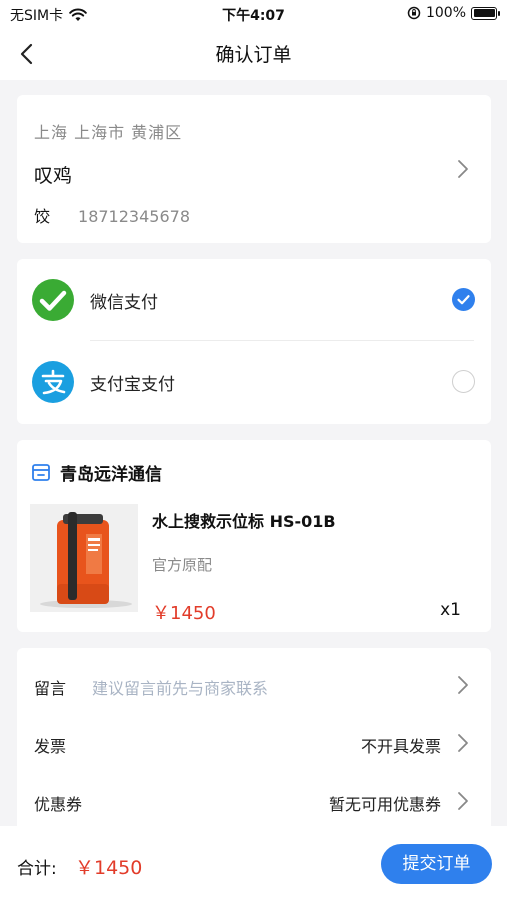  Describe the element at coordinates (124, 303) in the screenshot. I see `payment-label-wechat: 微信支付` at that location.